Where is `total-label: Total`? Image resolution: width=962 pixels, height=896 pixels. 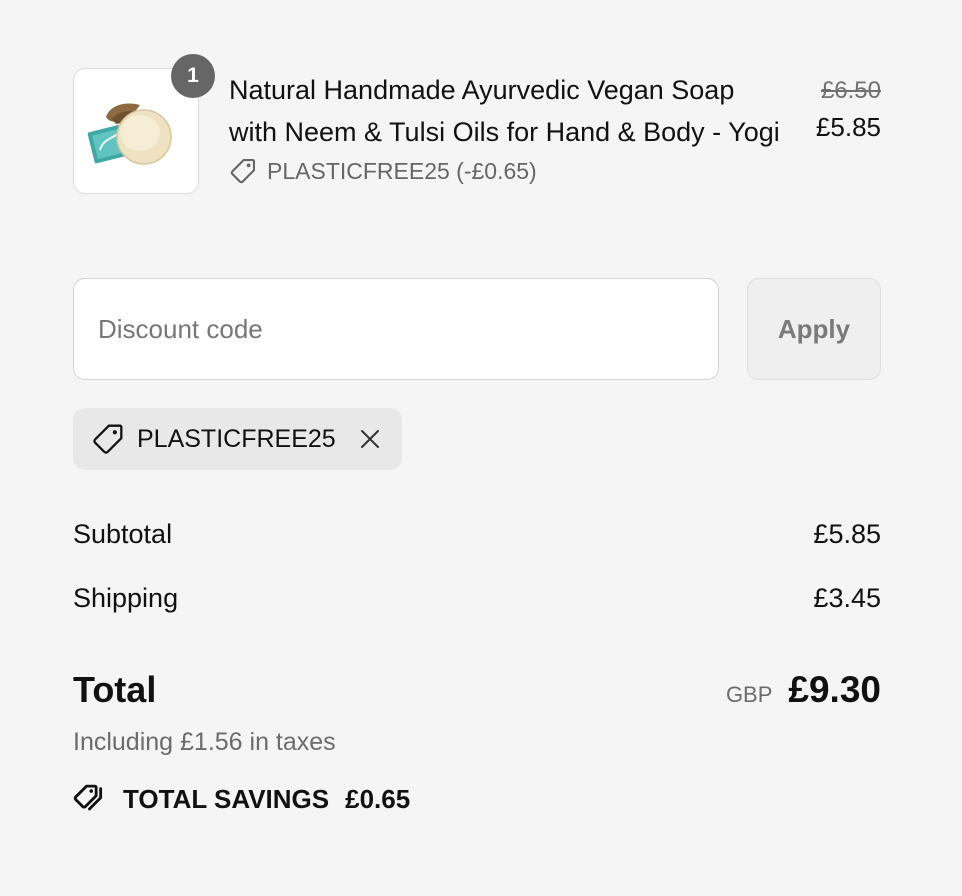
total-label: Total is located at coordinates (115, 689).